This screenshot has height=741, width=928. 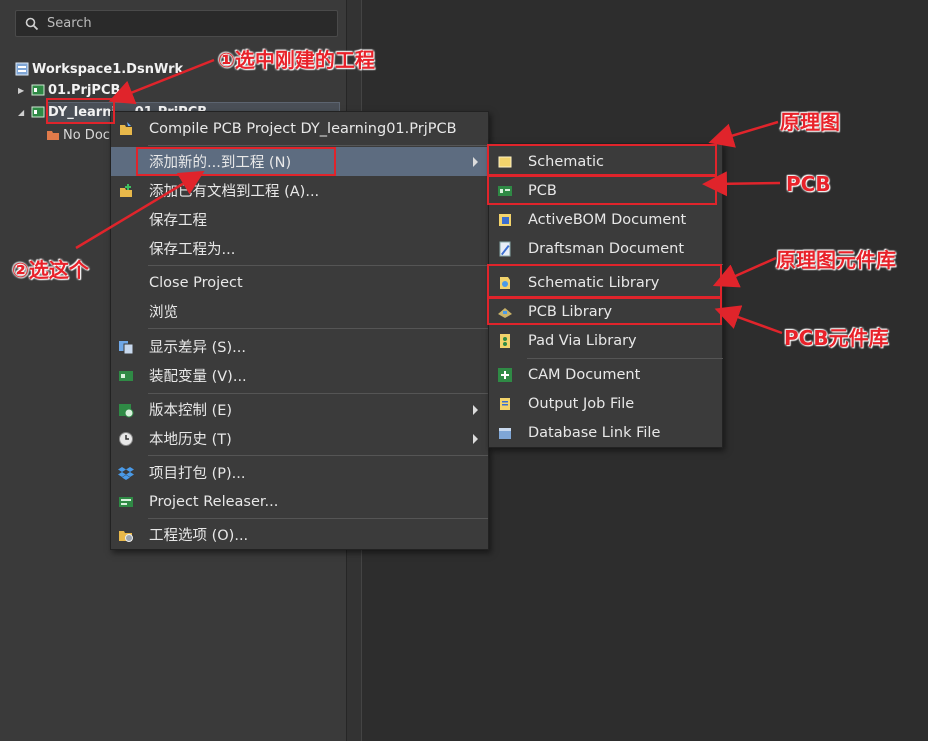 I want to click on compile-icon, so click(x=126, y=128).